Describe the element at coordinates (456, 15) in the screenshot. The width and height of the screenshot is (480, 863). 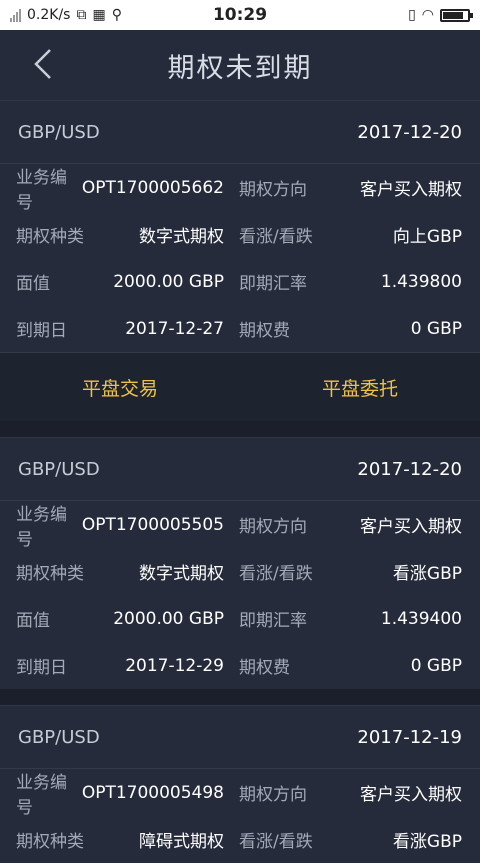
I see `battery-icon` at that location.